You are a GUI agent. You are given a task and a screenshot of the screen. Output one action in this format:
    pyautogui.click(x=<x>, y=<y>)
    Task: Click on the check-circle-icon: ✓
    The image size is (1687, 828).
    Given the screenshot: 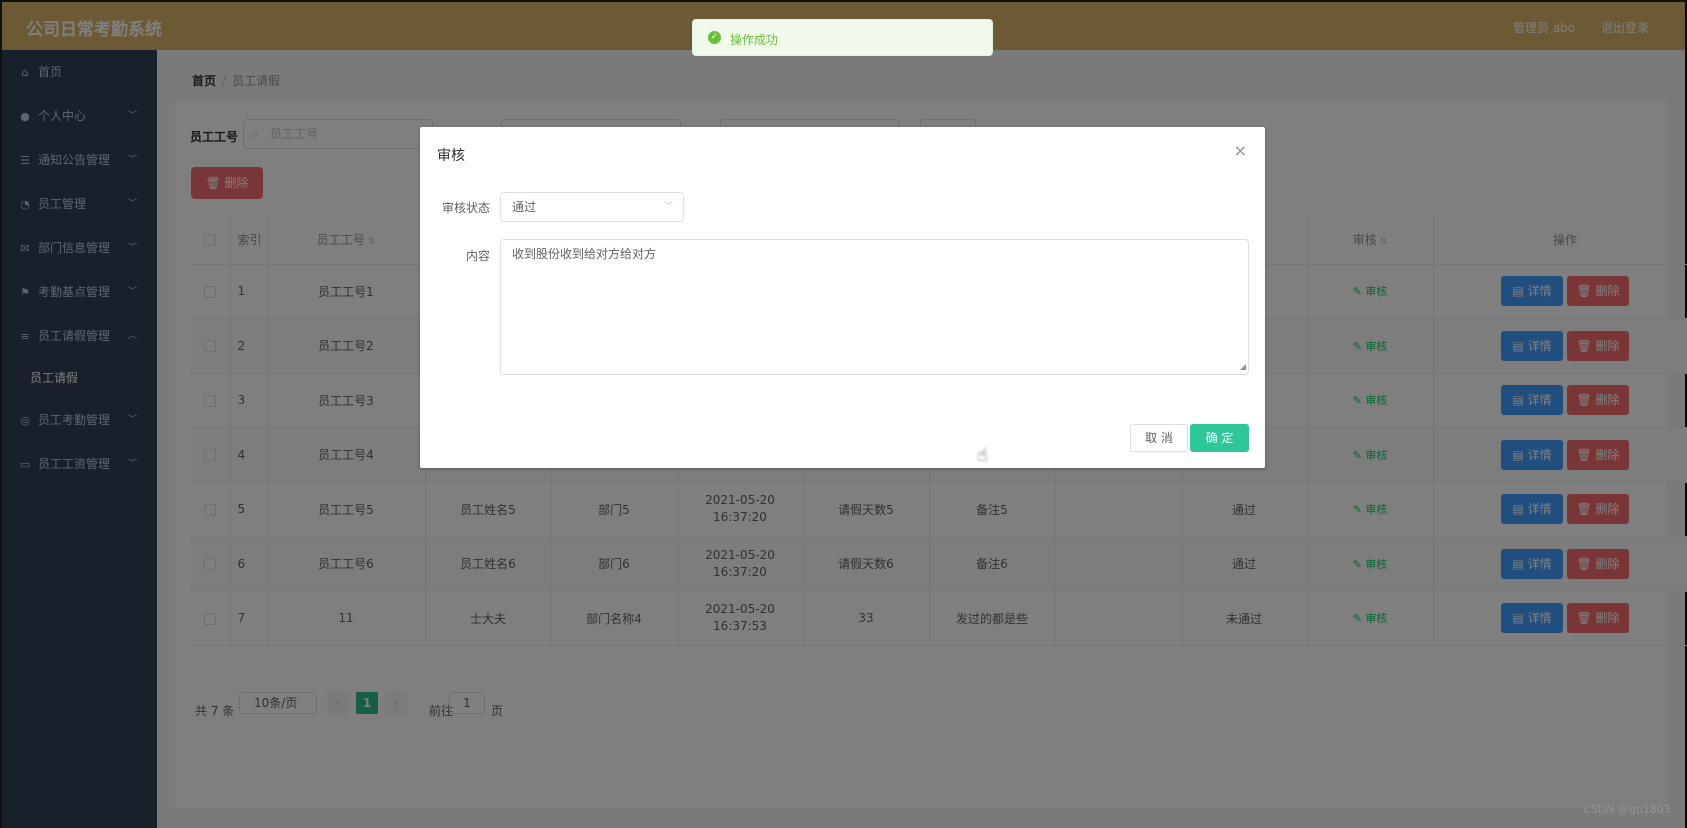 What is the action you would take?
    pyautogui.click(x=714, y=37)
    